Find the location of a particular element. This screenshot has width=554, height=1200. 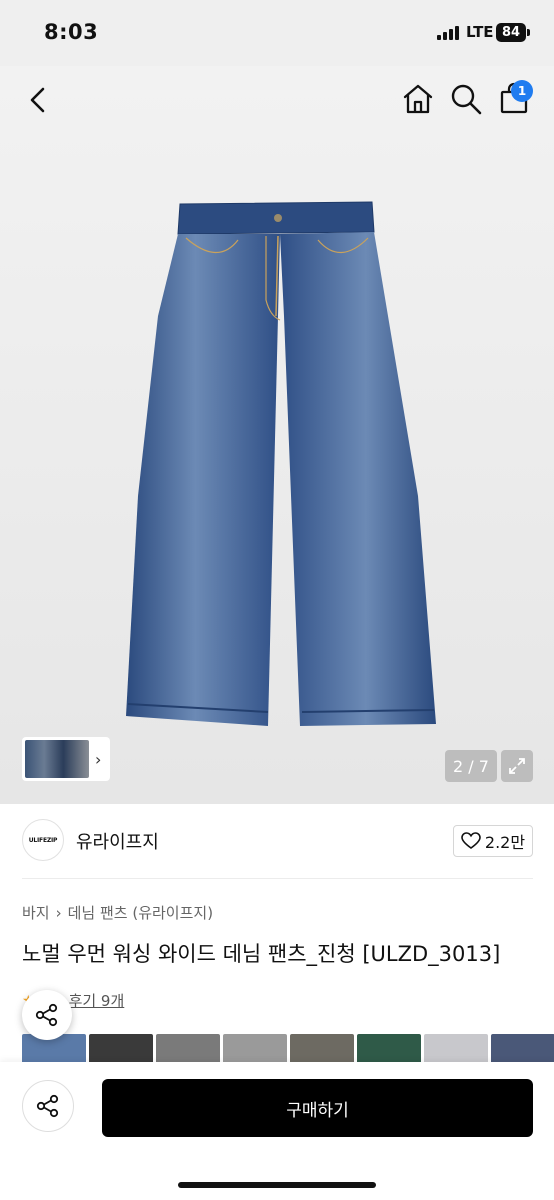

brand-logo: ULIFEZIP is located at coordinates (43, 840).